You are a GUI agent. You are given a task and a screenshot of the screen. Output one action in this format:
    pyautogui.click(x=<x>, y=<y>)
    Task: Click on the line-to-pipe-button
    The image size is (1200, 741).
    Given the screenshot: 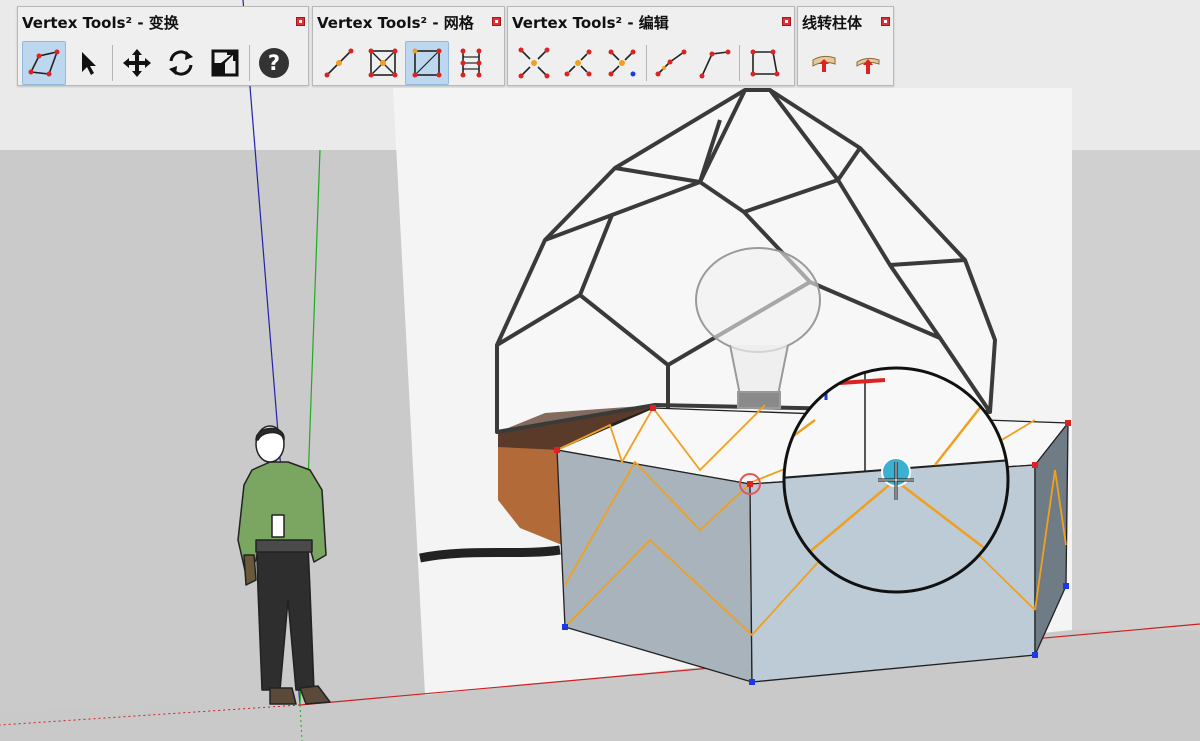 What is the action you would take?
    pyautogui.click(x=824, y=63)
    